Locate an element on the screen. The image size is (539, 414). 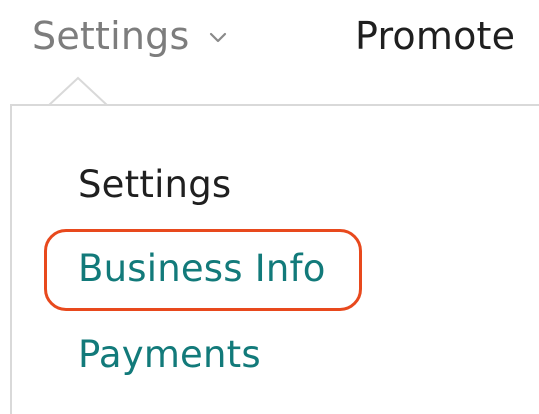
dropdown-caret is located at coordinates (78, 91).